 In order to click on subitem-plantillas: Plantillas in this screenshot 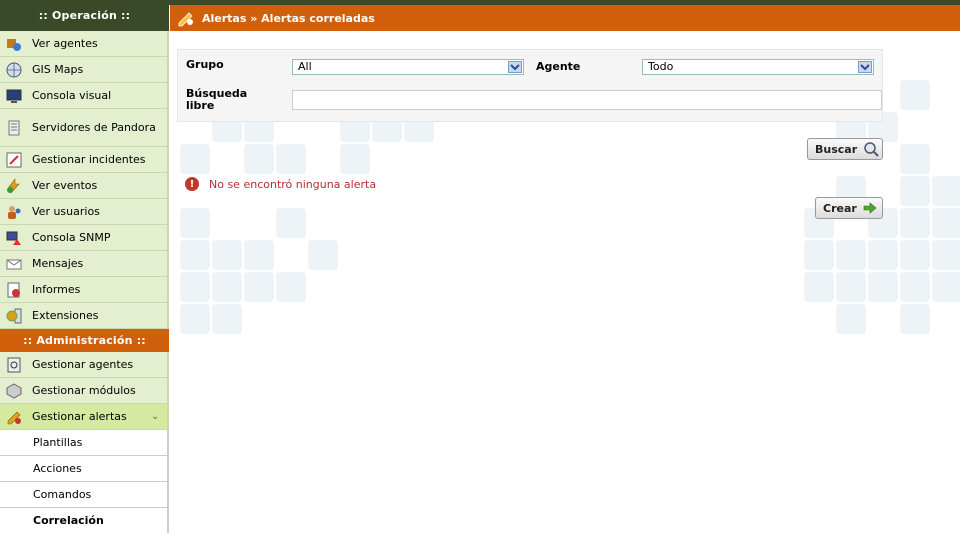, I will do `click(84, 443)`.